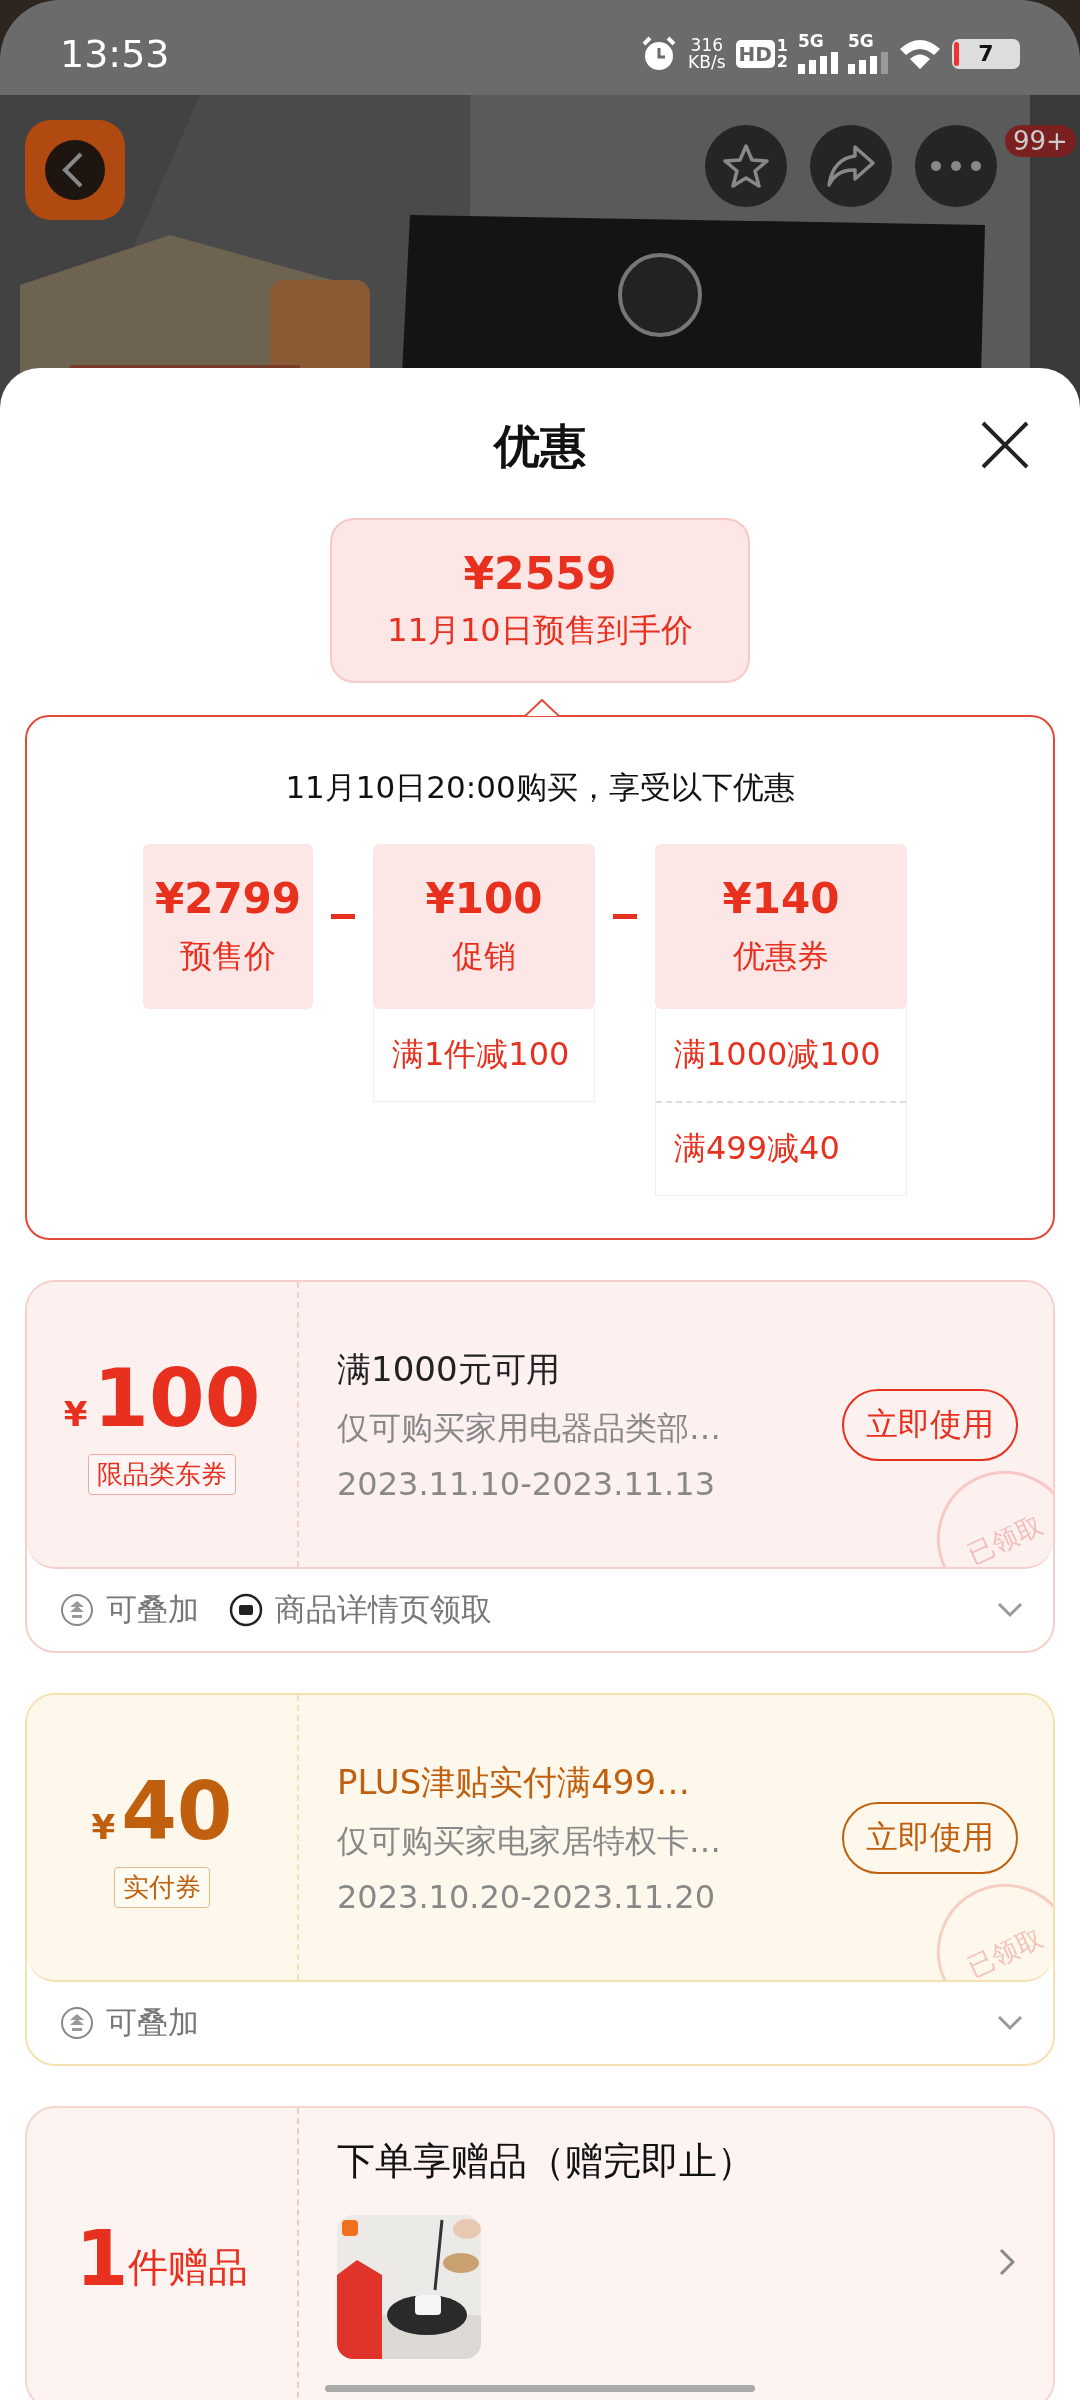 The width and height of the screenshot is (1080, 2400). I want to click on close-icon, so click(1005, 445).